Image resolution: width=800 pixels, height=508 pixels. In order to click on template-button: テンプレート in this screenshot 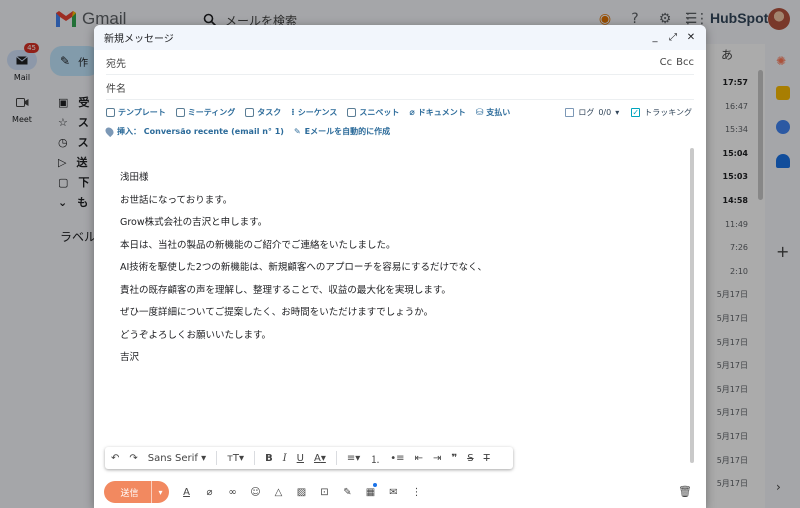, I will do `click(136, 112)`.